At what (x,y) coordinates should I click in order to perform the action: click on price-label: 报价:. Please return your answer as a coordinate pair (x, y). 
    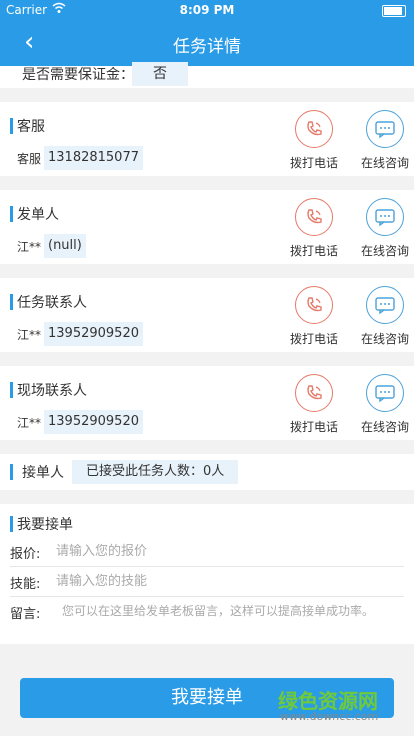
    Looking at the image, I should click on (25, 554).